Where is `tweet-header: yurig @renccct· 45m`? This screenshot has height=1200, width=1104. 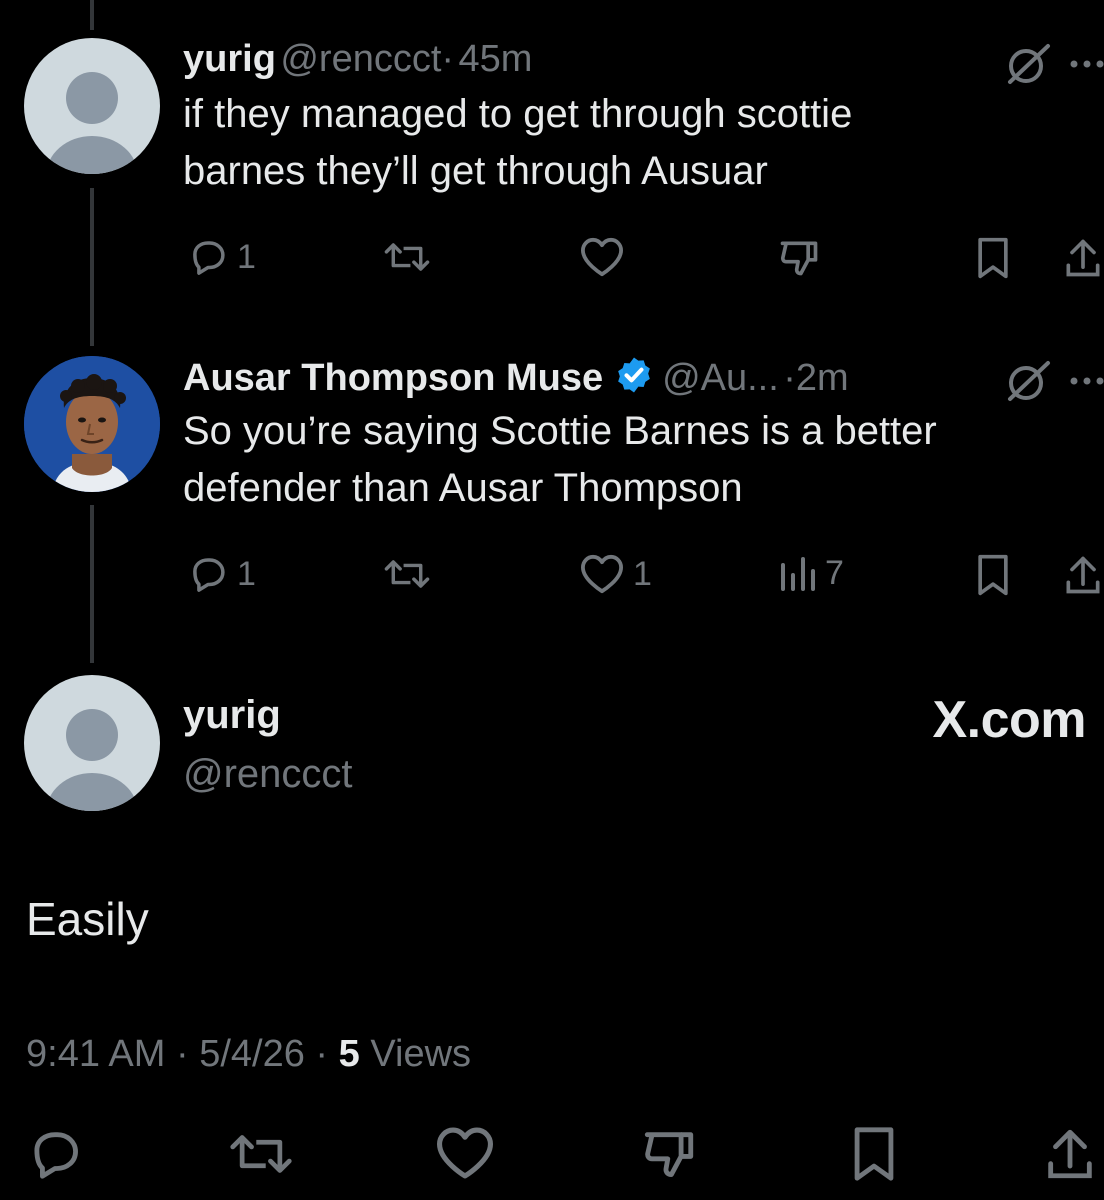 tweet-header: yurig @renccct· 45m is located at coordinates (643, 61).